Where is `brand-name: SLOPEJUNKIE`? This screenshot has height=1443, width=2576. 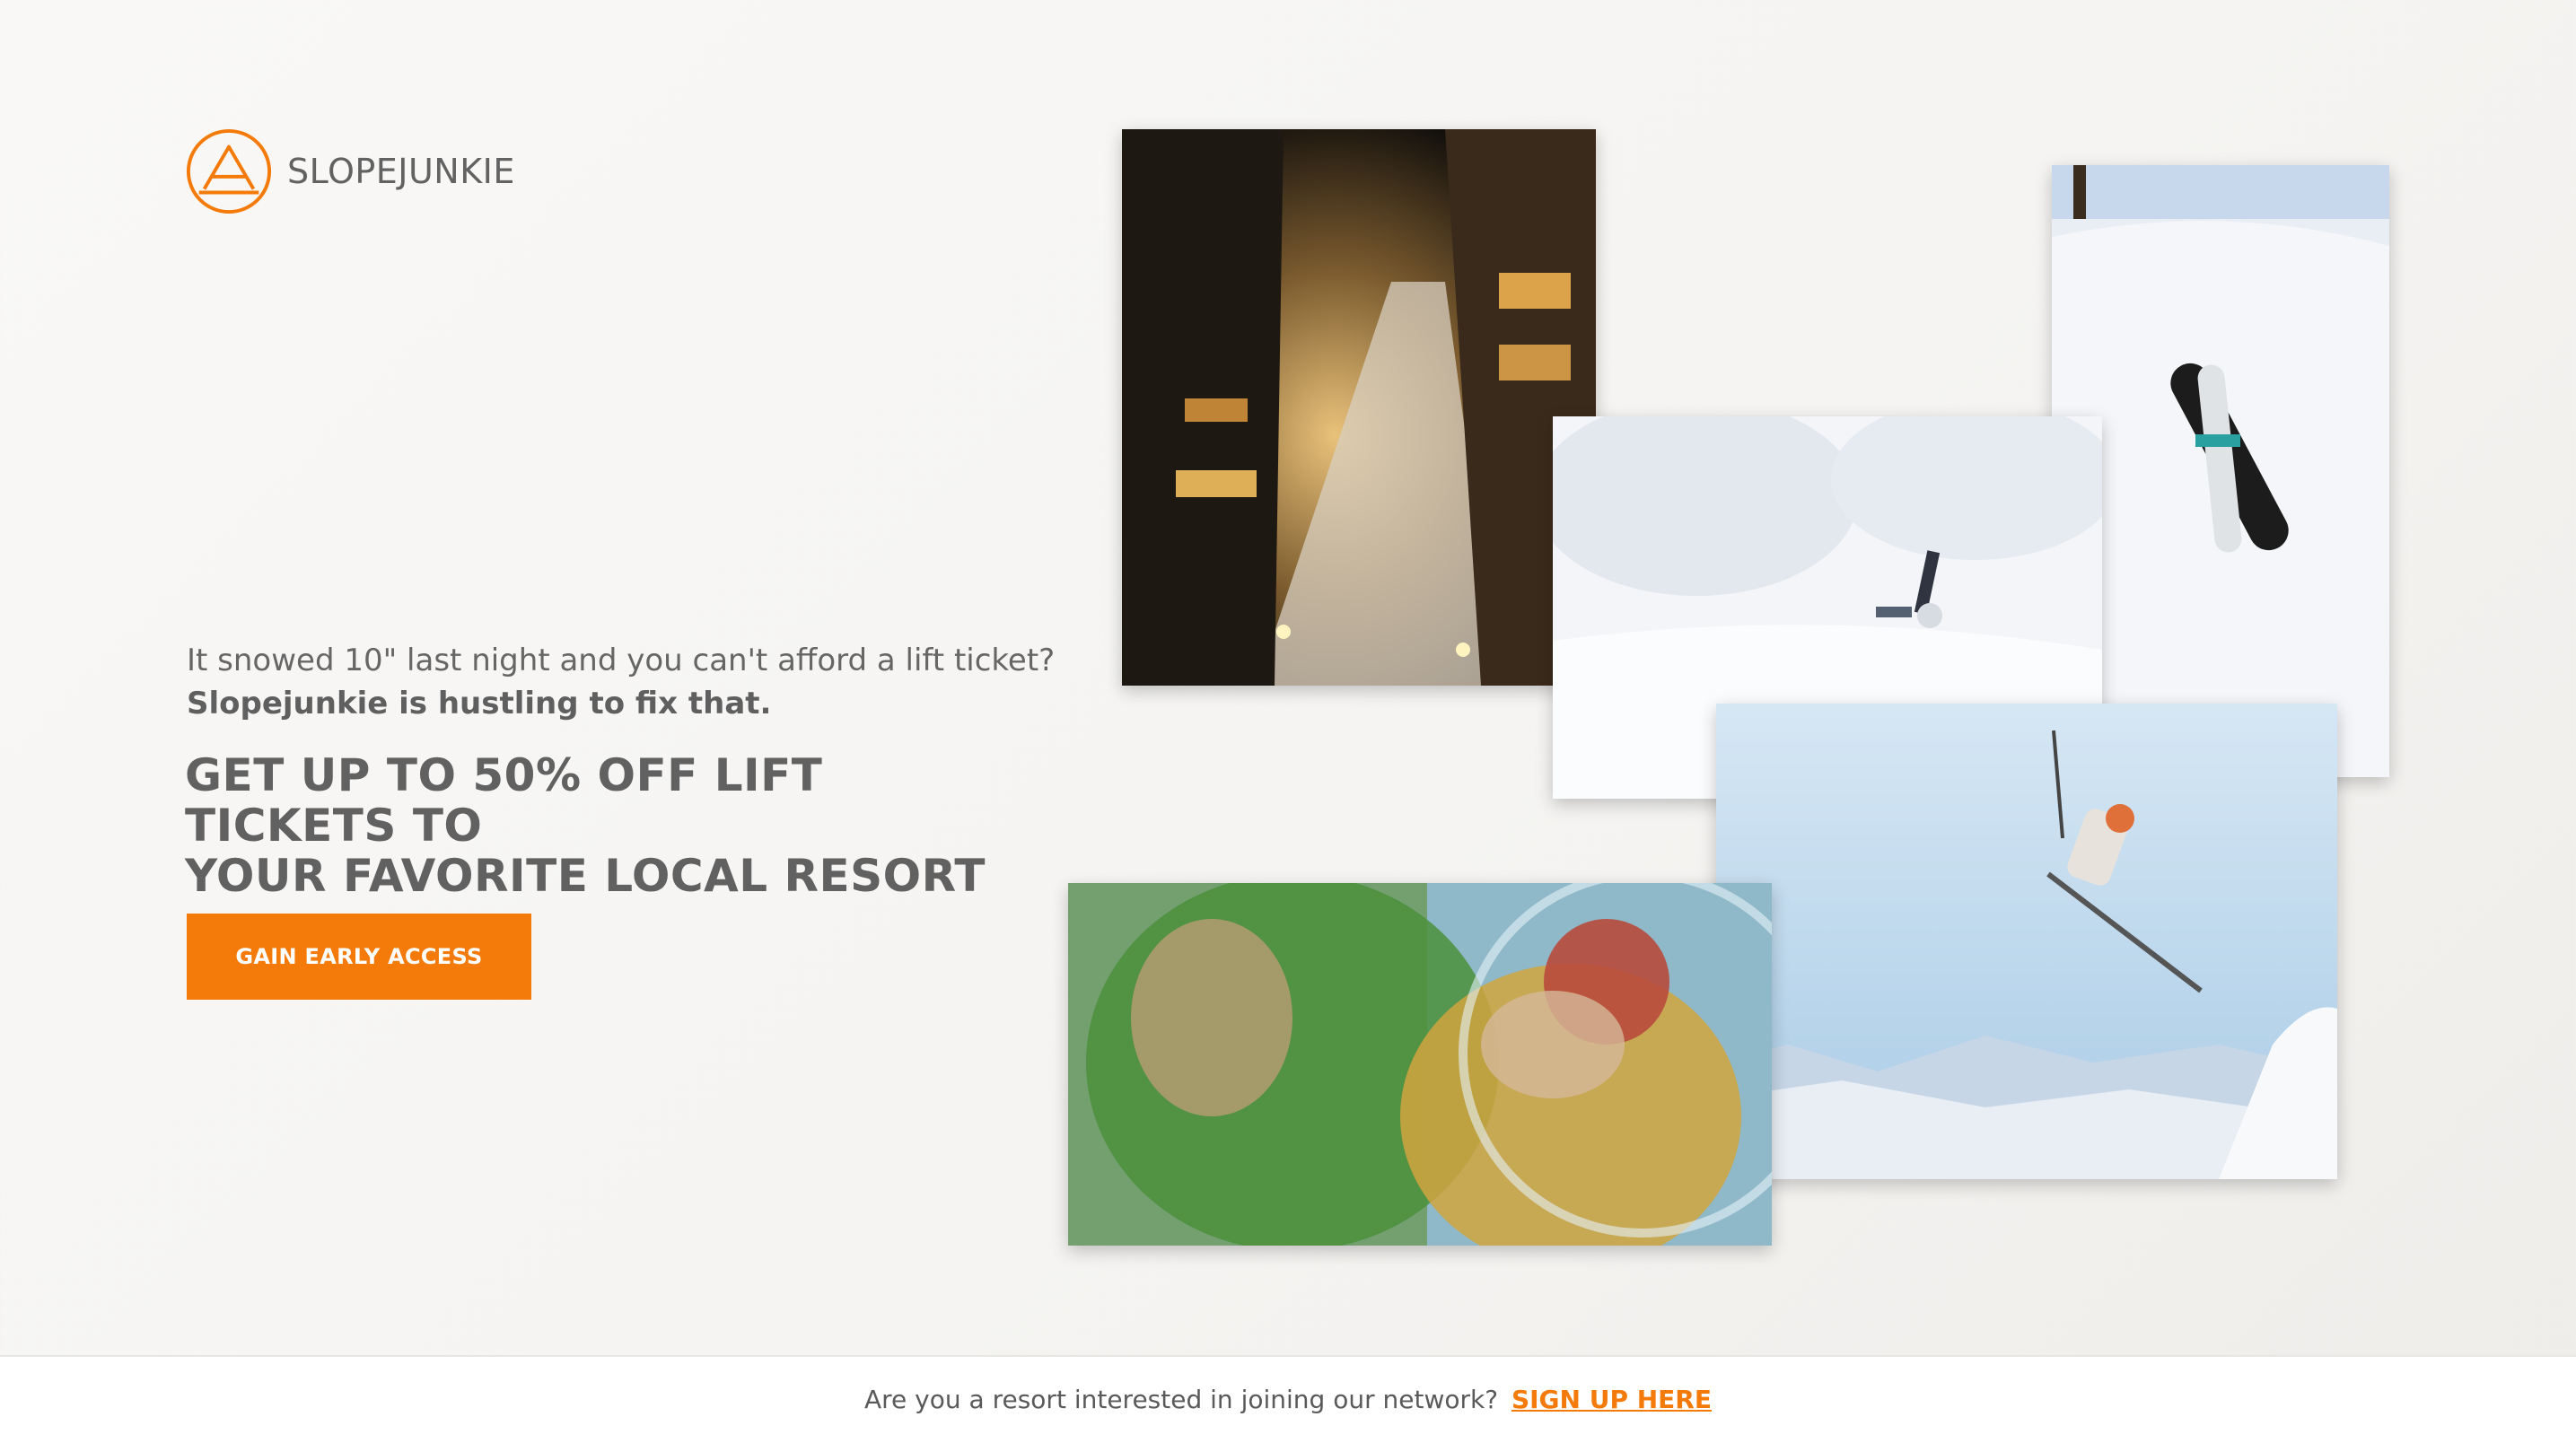
brand-name: SLOPEJUNKIE is located at coordinates (401, 171).